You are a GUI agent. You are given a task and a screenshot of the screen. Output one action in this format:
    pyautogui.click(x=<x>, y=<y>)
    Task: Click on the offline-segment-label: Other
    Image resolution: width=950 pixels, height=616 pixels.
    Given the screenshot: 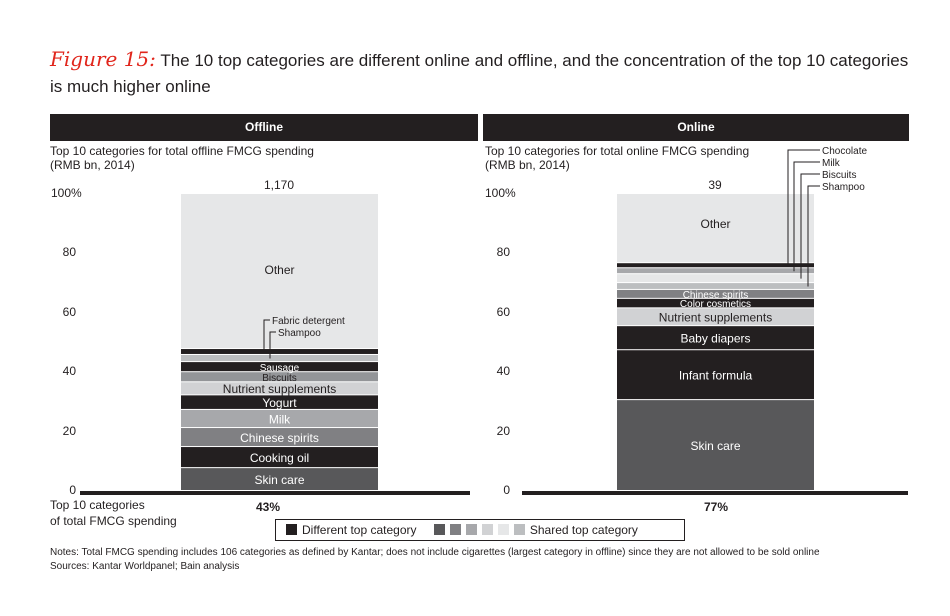 What is the action you would take?
    pyautogui.click(x=279, y=270)
    